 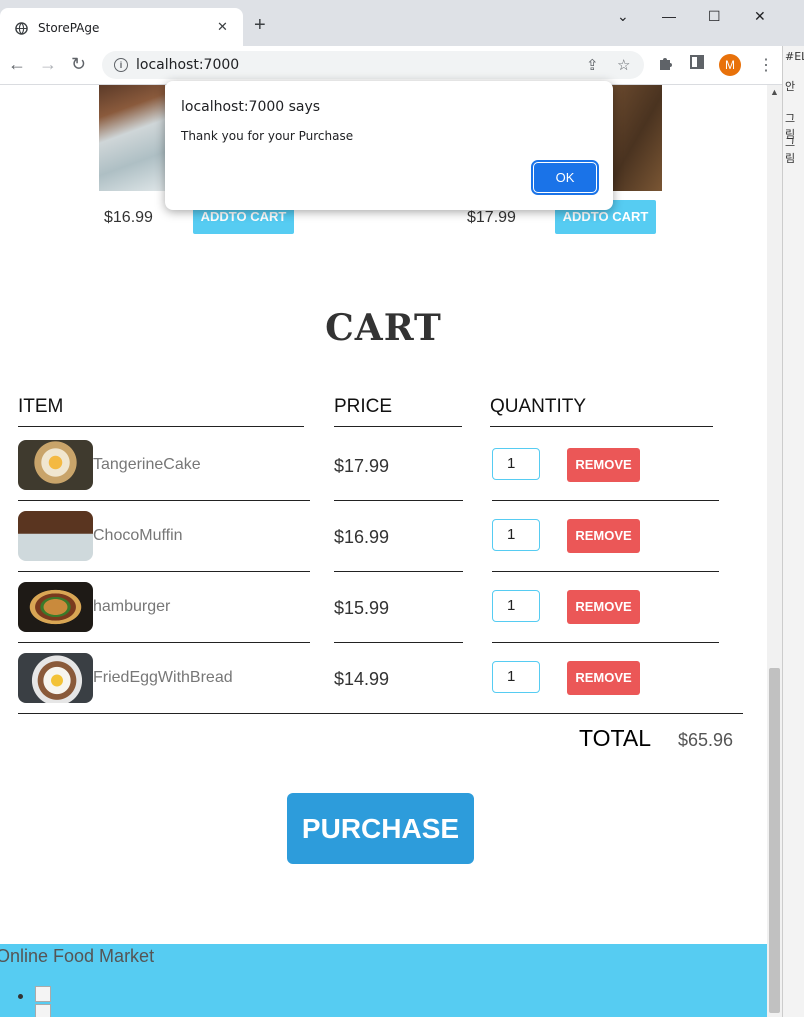 What do you see at coordinates (714, 16) in the screenshot?
I see `maximize-button: ☐` at bounding box center [714, 16].